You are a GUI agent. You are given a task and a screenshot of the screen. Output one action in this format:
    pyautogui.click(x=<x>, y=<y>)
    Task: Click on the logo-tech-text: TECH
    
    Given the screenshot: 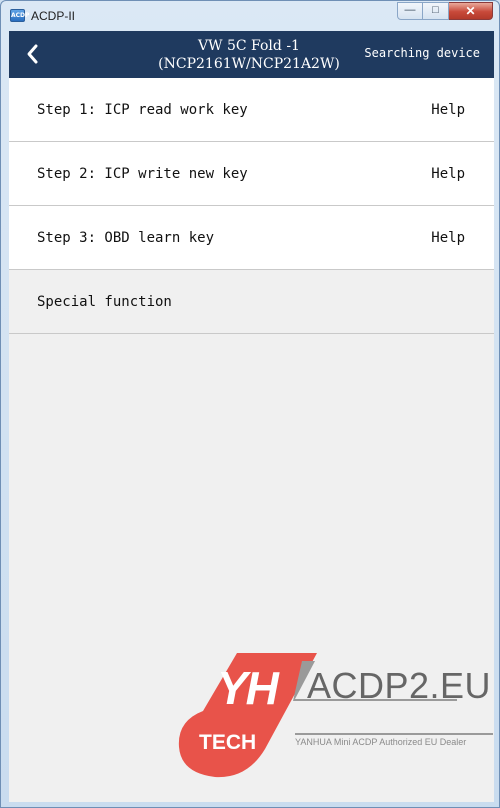 What is the action you would take?
    pyautogui.click(x=228, y=742)
    